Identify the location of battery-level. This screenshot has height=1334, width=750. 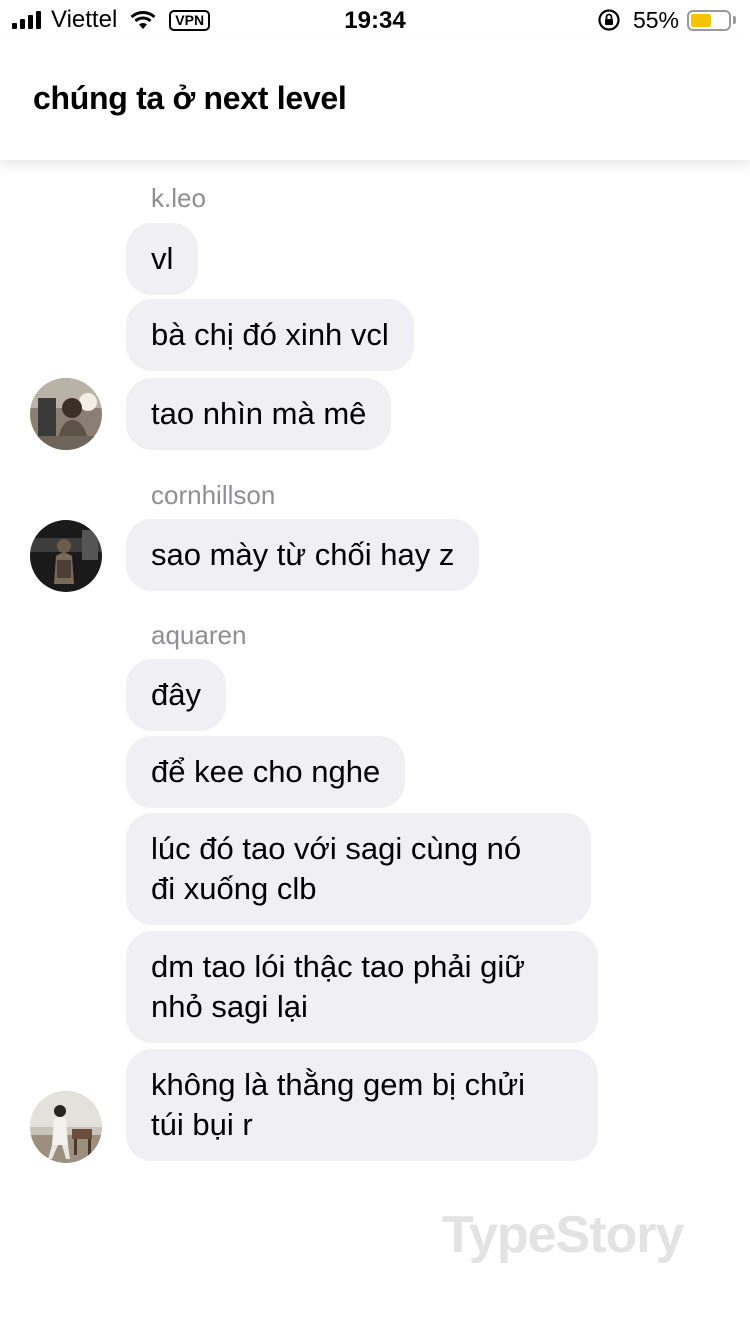
(701, 20).